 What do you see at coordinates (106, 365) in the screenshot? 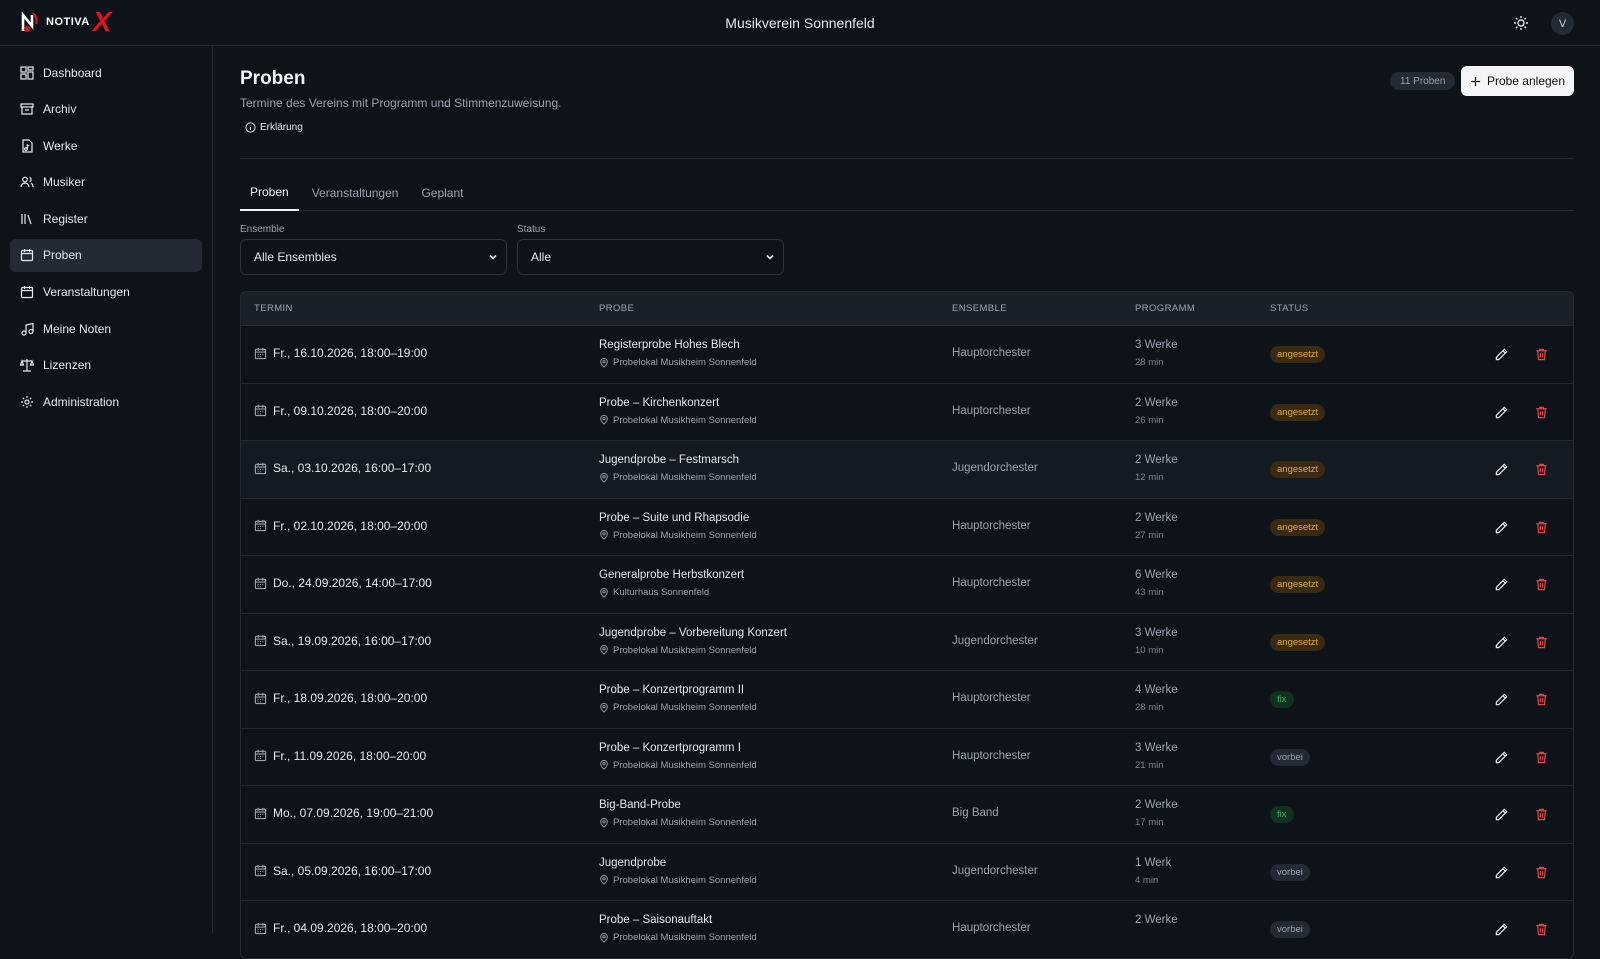
I see `sidebar-item-lizenzen: Lizenzen` at bounding box center [106, 365].